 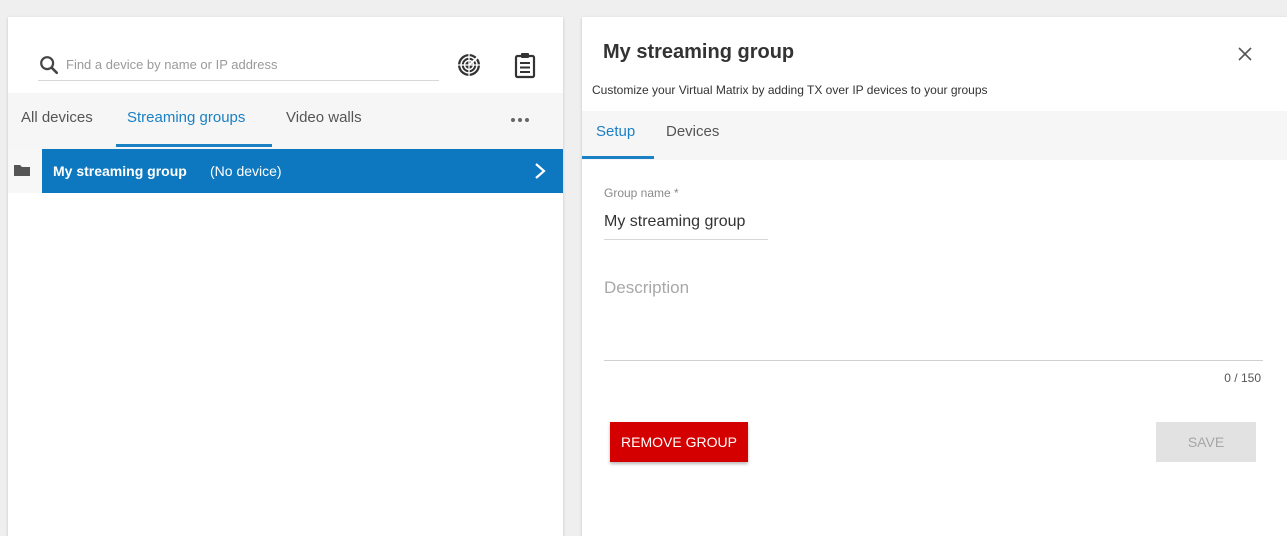 I want to click on group-name: My streaming group, so click(x=120, y=171).